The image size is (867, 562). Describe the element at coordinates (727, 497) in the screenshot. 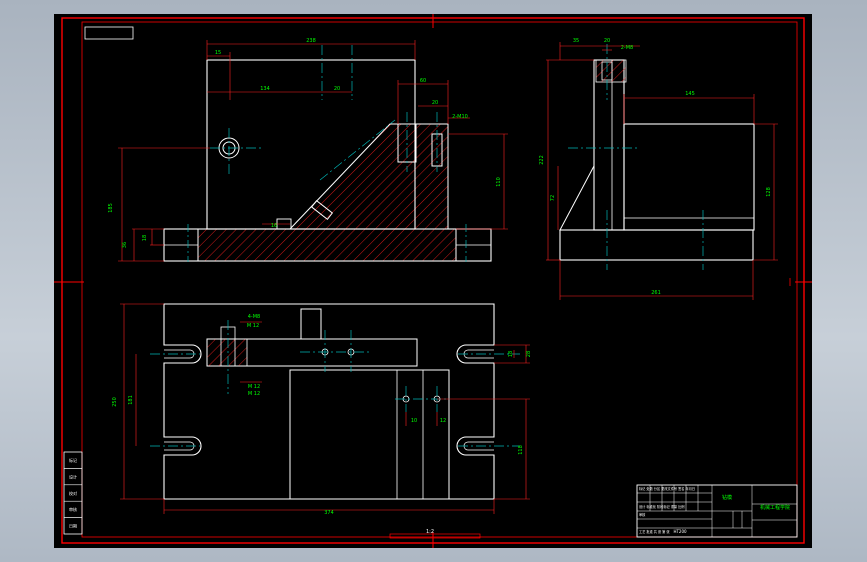

I see `title-drawing-name: 钻模` at that location.